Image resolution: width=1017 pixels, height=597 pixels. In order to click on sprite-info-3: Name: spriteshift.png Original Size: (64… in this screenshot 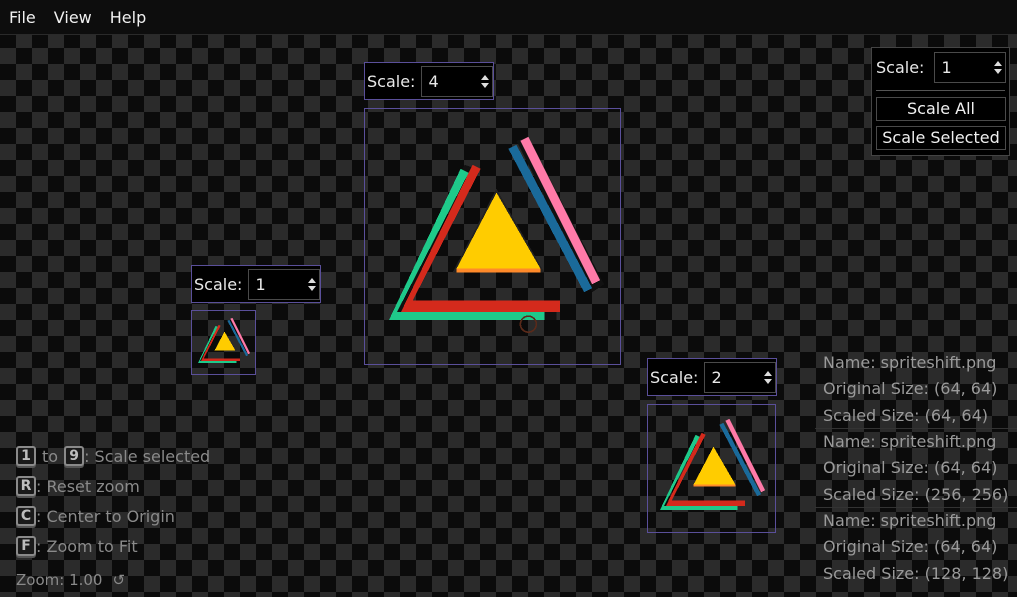, I will do `click(920, 547)`.